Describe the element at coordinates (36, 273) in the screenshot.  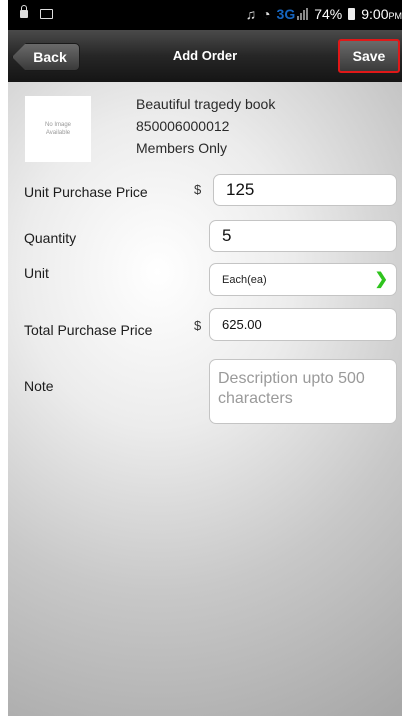
I see `unit-label: Unit` at that location.